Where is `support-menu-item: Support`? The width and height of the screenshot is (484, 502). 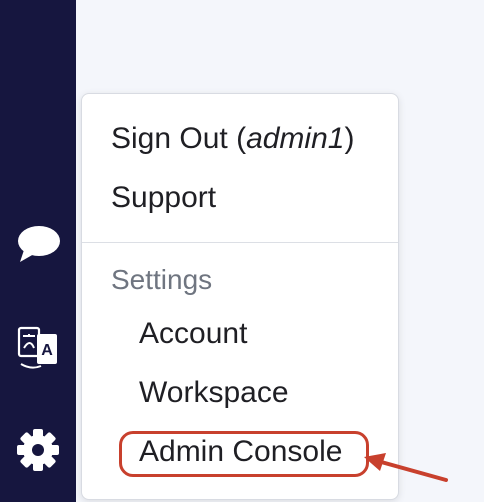
support-menu-item: Support is located at coordinates (163, 198).